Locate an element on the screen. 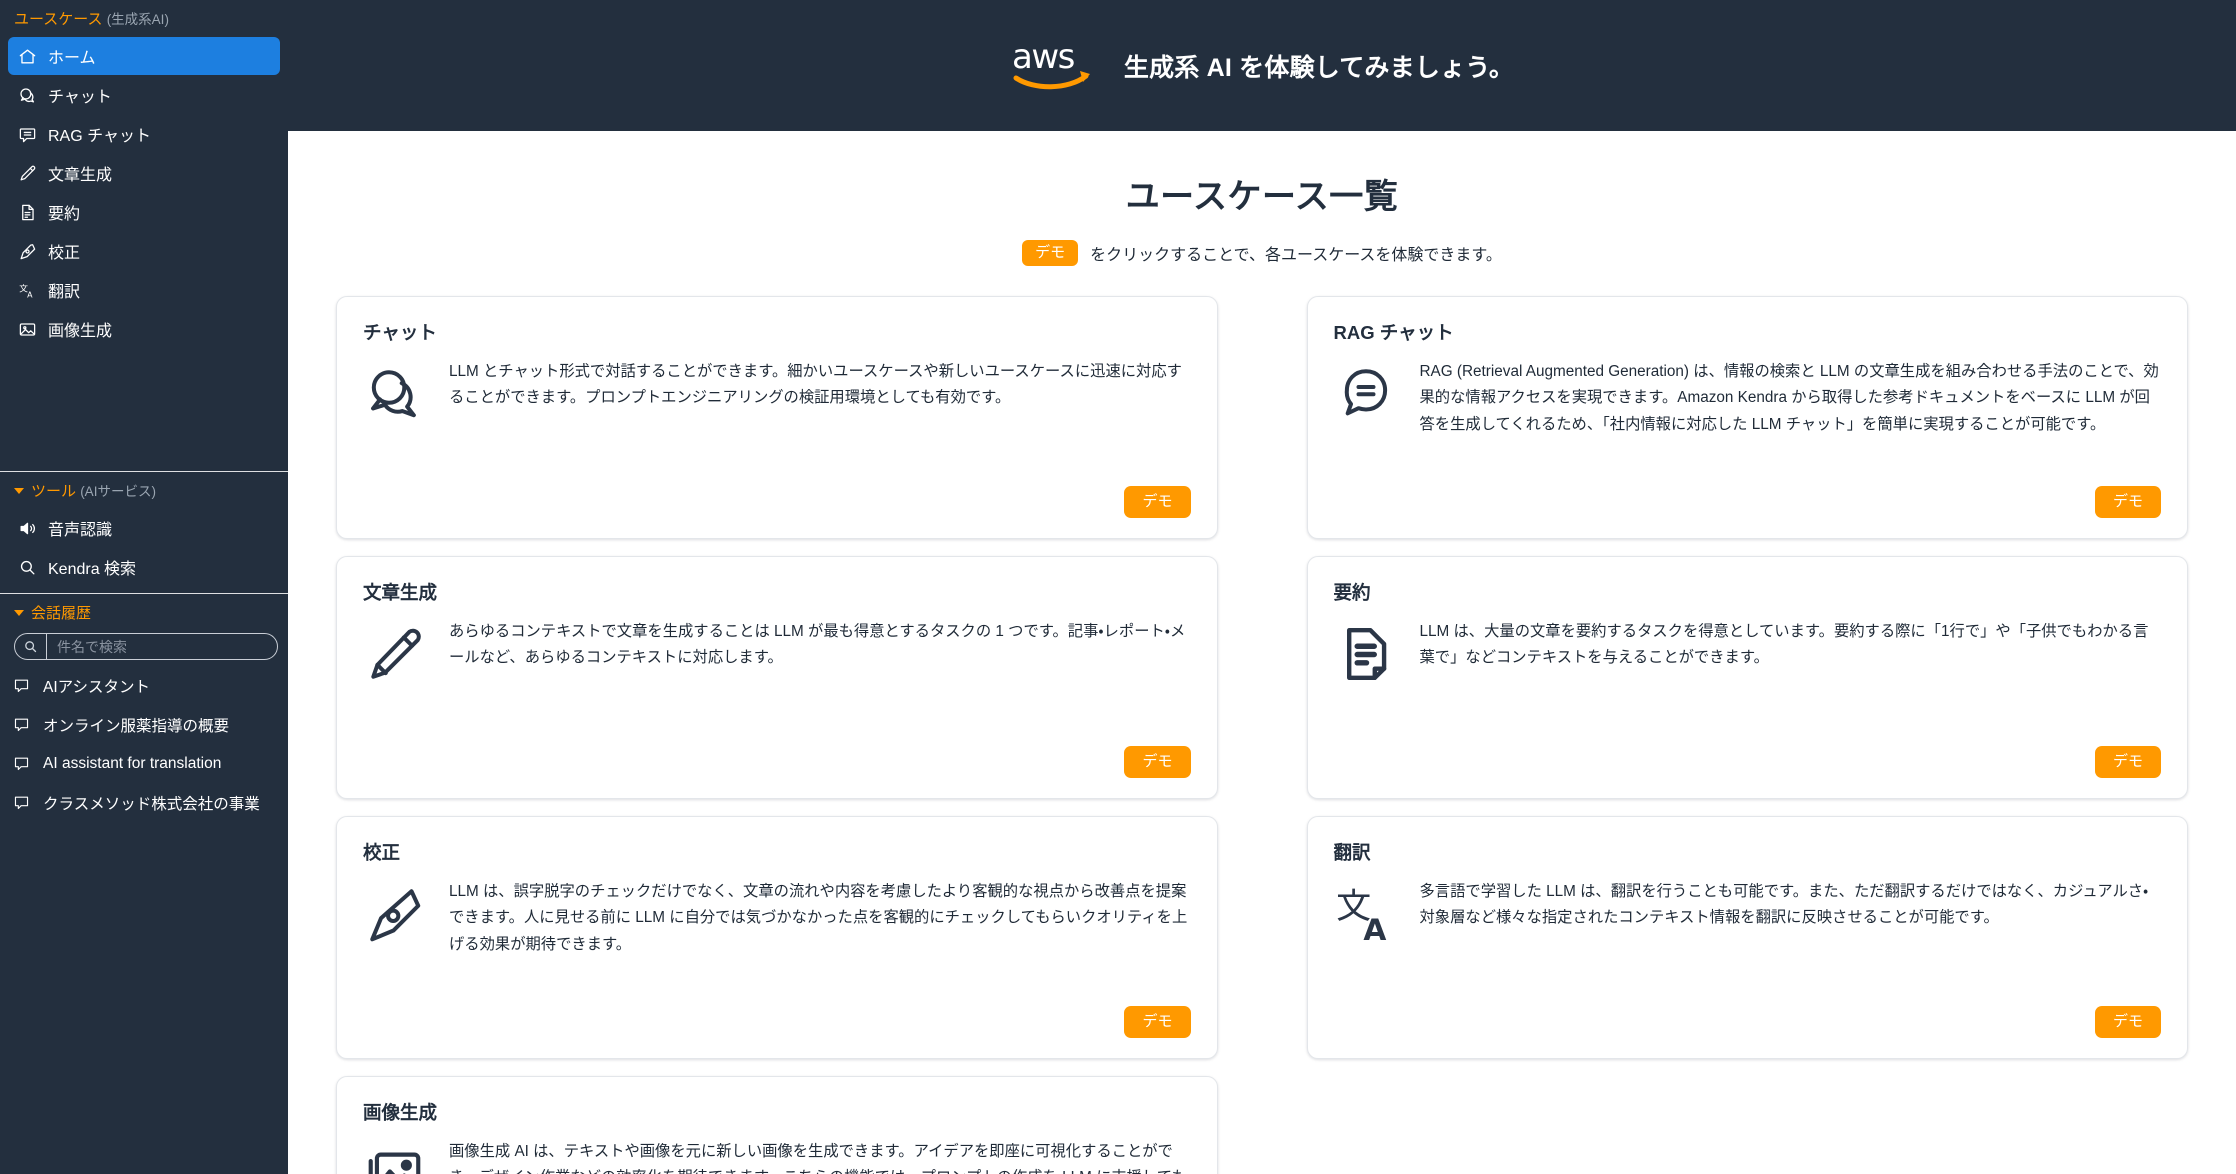 This screenshot has height=1174, width=2236. sidebar-item-label: Kendra 検索 is located at coordinates (92, 569).